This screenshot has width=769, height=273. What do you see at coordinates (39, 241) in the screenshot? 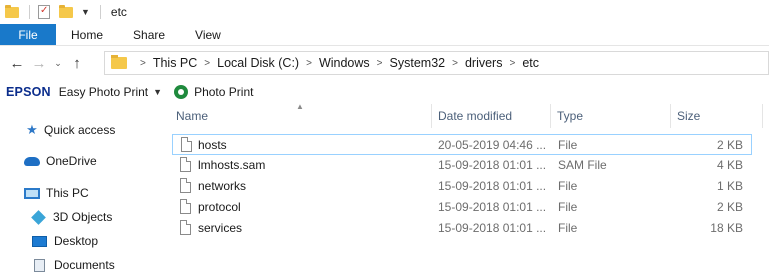
I see `desktop-icon` at bounding box center [39, 241].